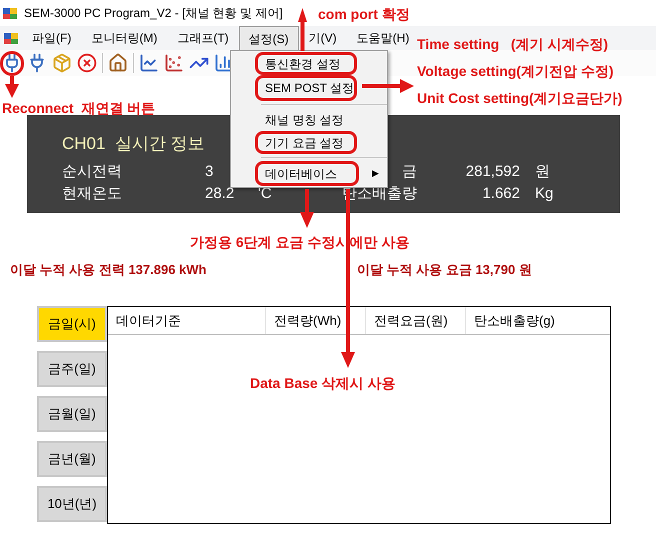 The height and width of the screenshot is (544, 656). I want to click on column-header: 데이터기준, so click(187, 320).